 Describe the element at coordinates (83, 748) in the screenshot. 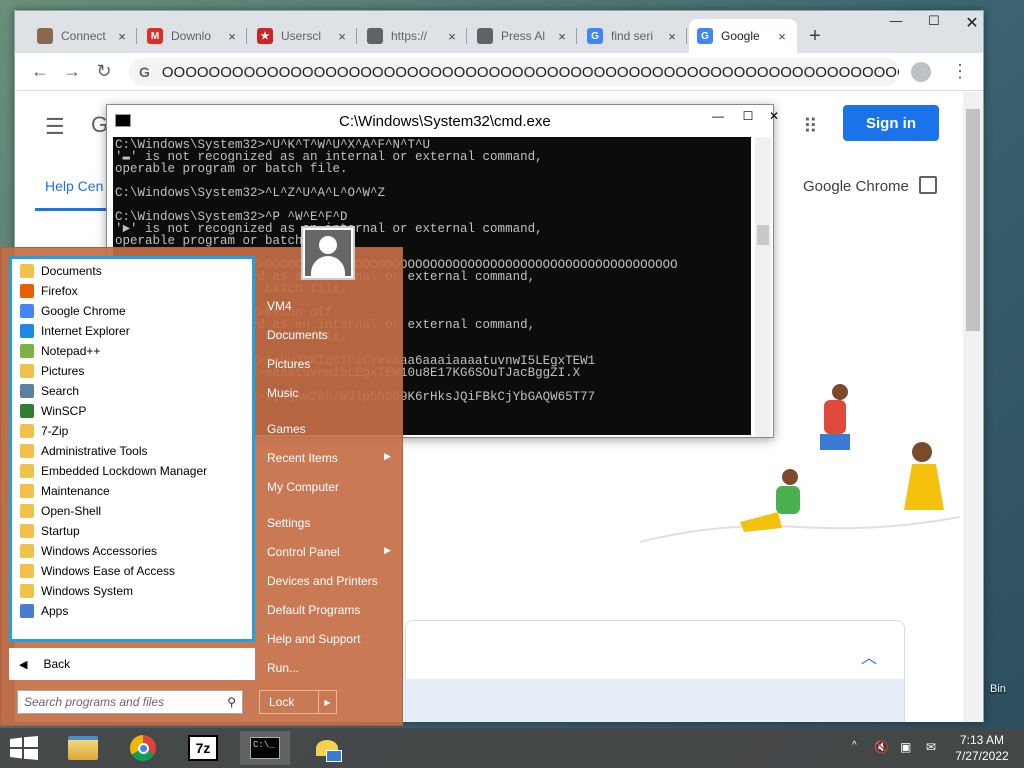

I see `file-explorer-icon` at that location.